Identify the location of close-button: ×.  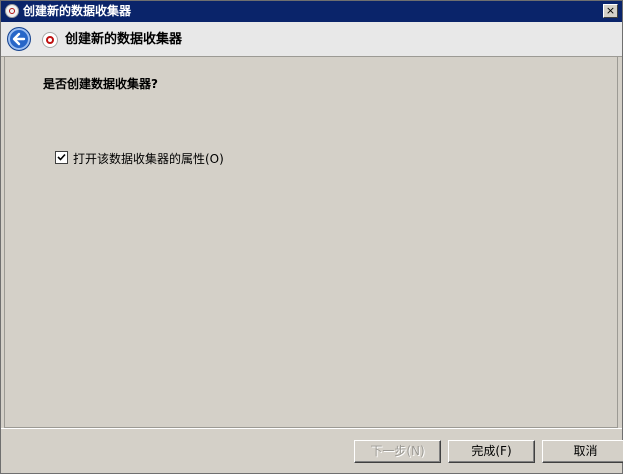
(610, 11).